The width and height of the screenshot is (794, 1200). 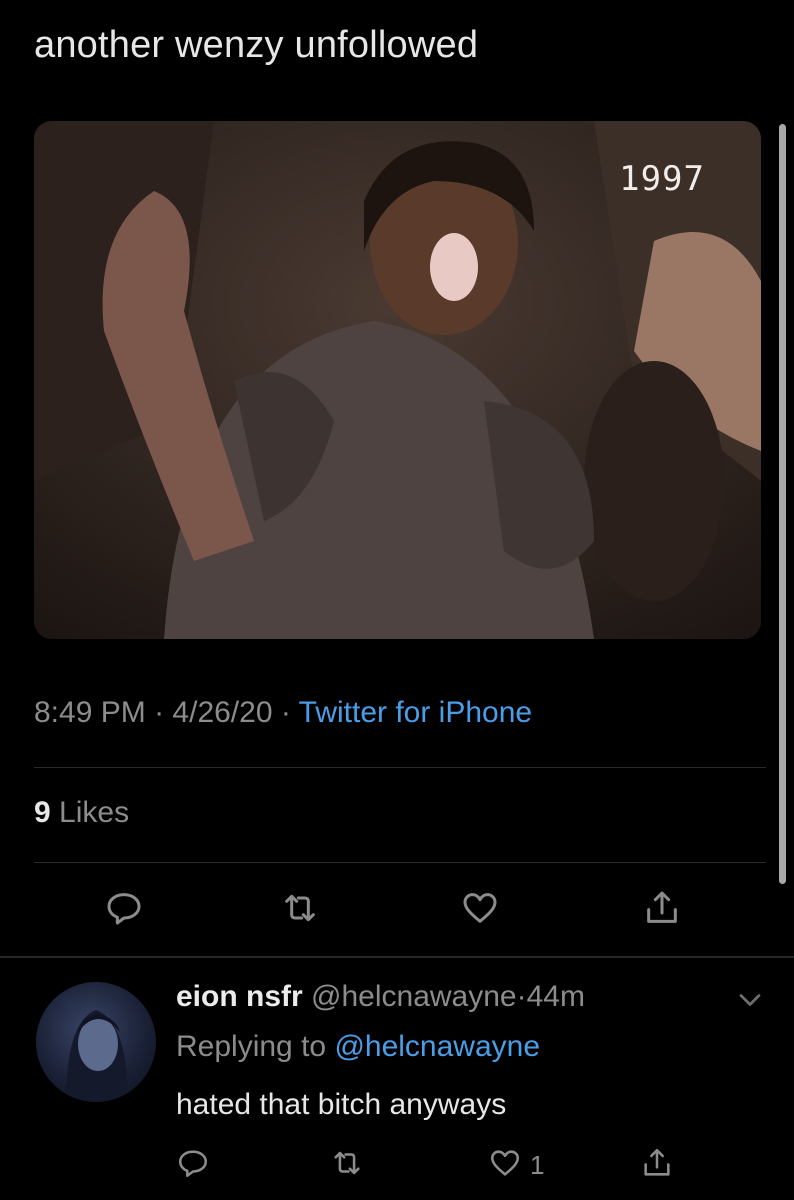 I want to click on tweet-actions, so click(x=397, y=912).